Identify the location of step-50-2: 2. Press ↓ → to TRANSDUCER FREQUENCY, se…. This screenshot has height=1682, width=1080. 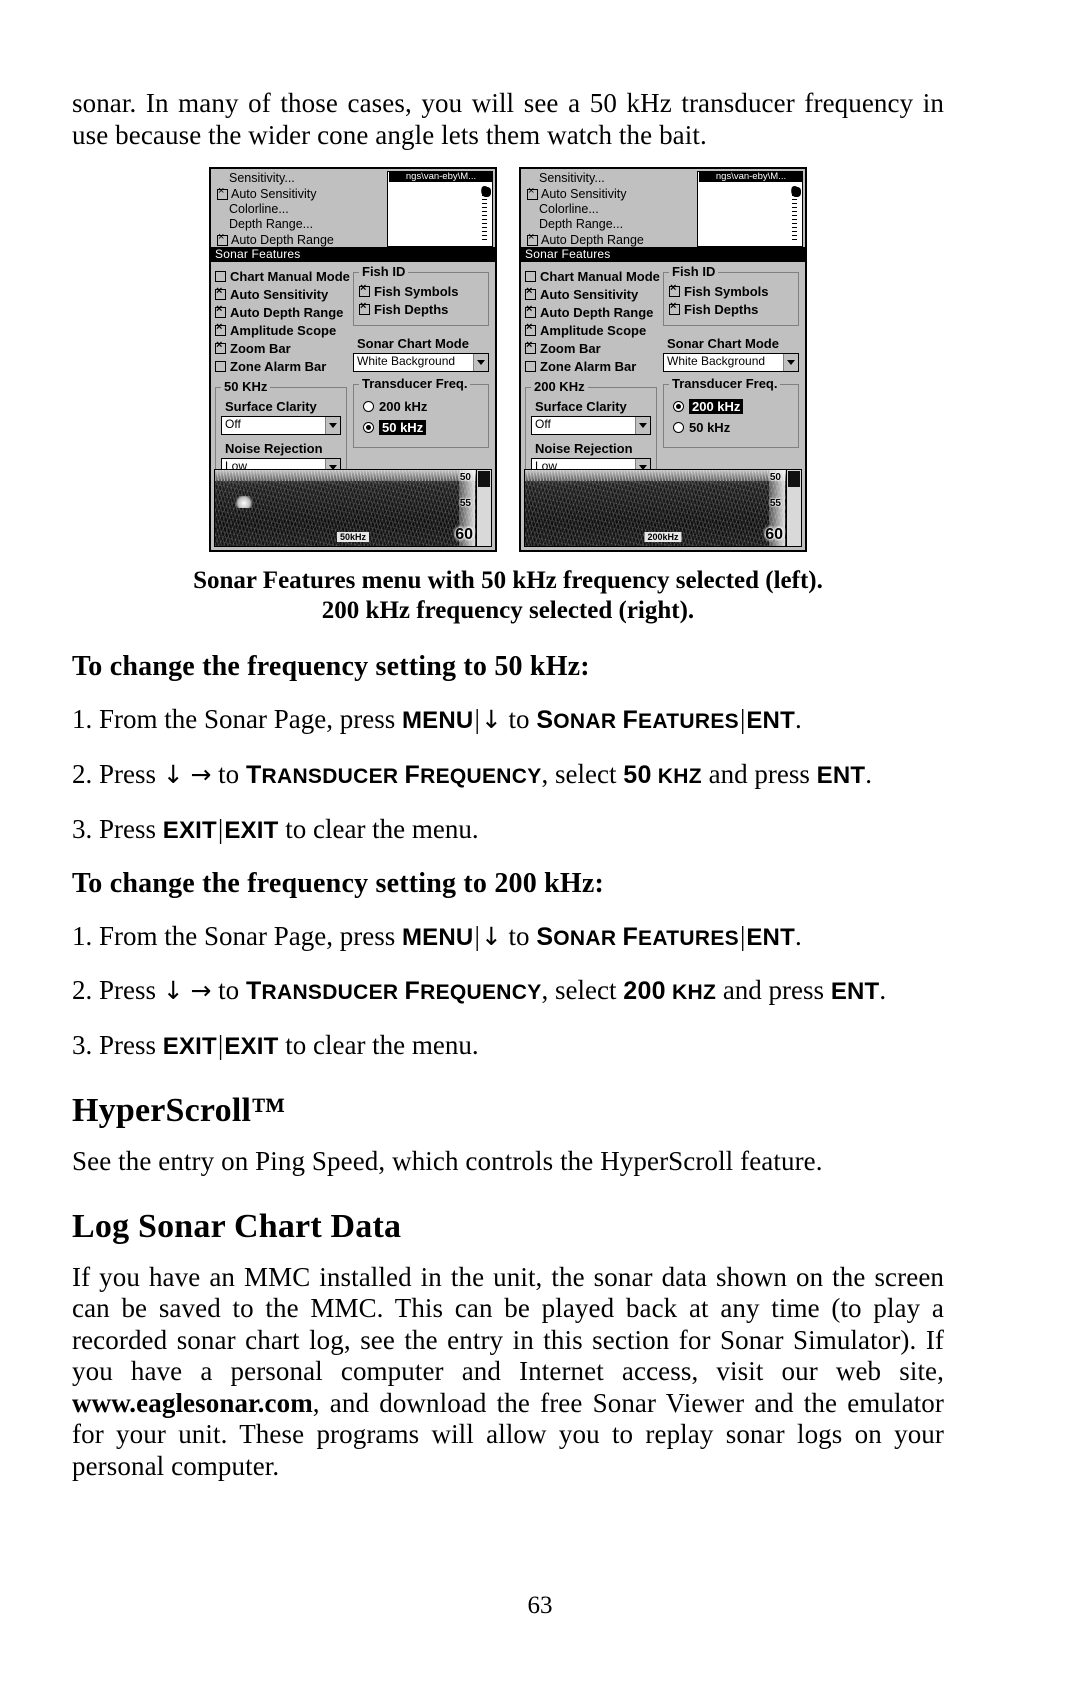
(508, 774).